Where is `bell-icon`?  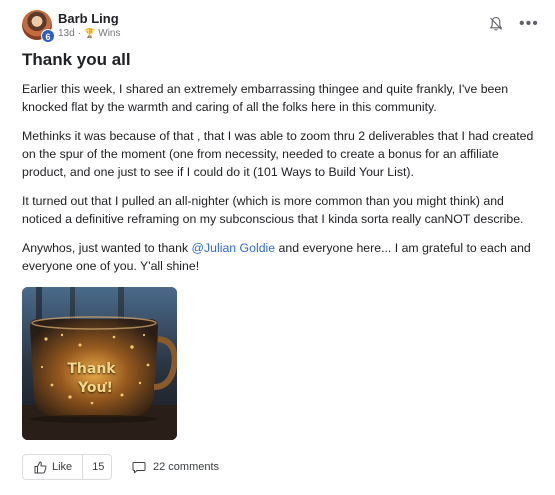 bell-icon is located at coordinates (496, 24).